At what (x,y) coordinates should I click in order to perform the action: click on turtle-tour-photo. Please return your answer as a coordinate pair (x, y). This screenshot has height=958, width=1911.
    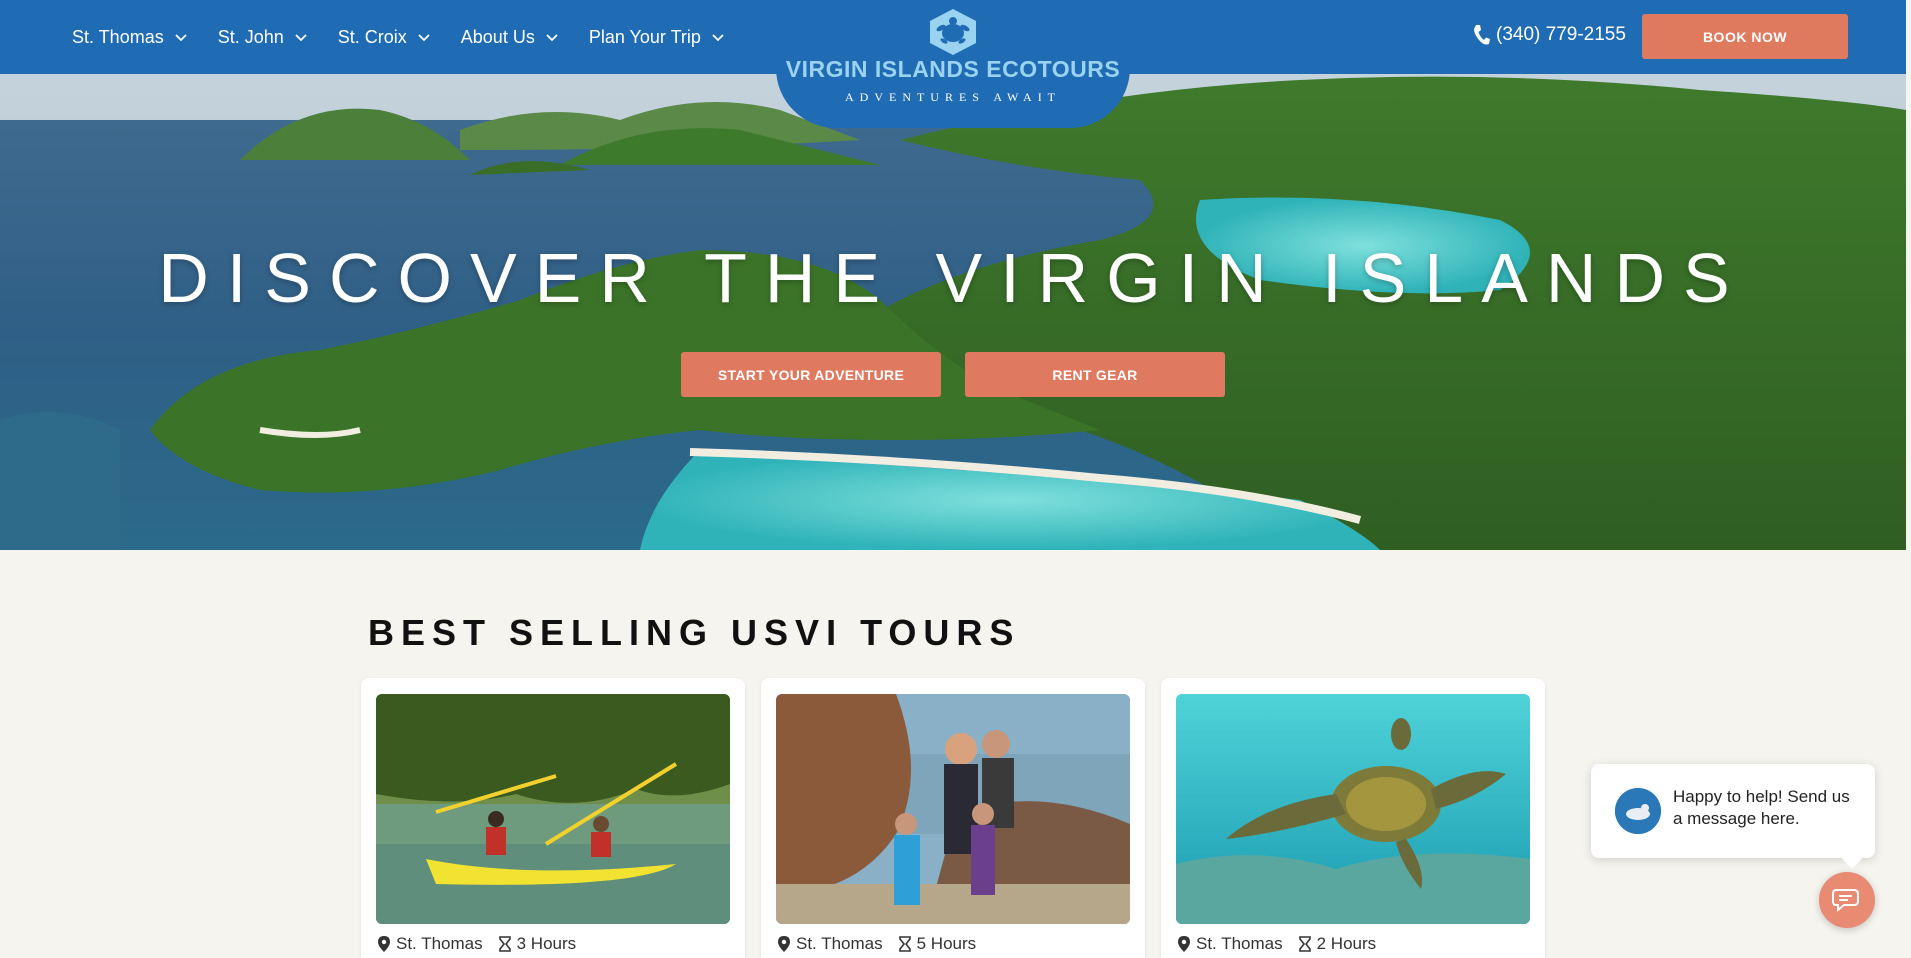
    Looking at the image, I should click on (1353, 809).